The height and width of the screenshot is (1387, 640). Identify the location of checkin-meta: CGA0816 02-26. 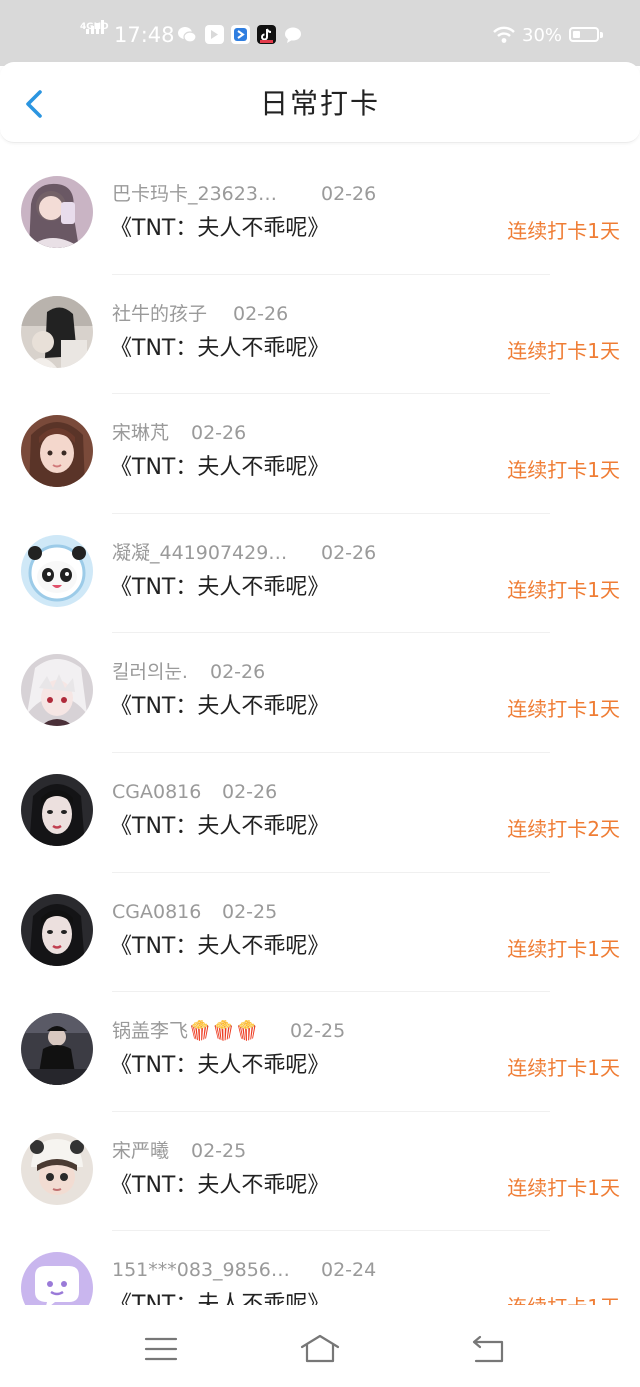
(194, 792).